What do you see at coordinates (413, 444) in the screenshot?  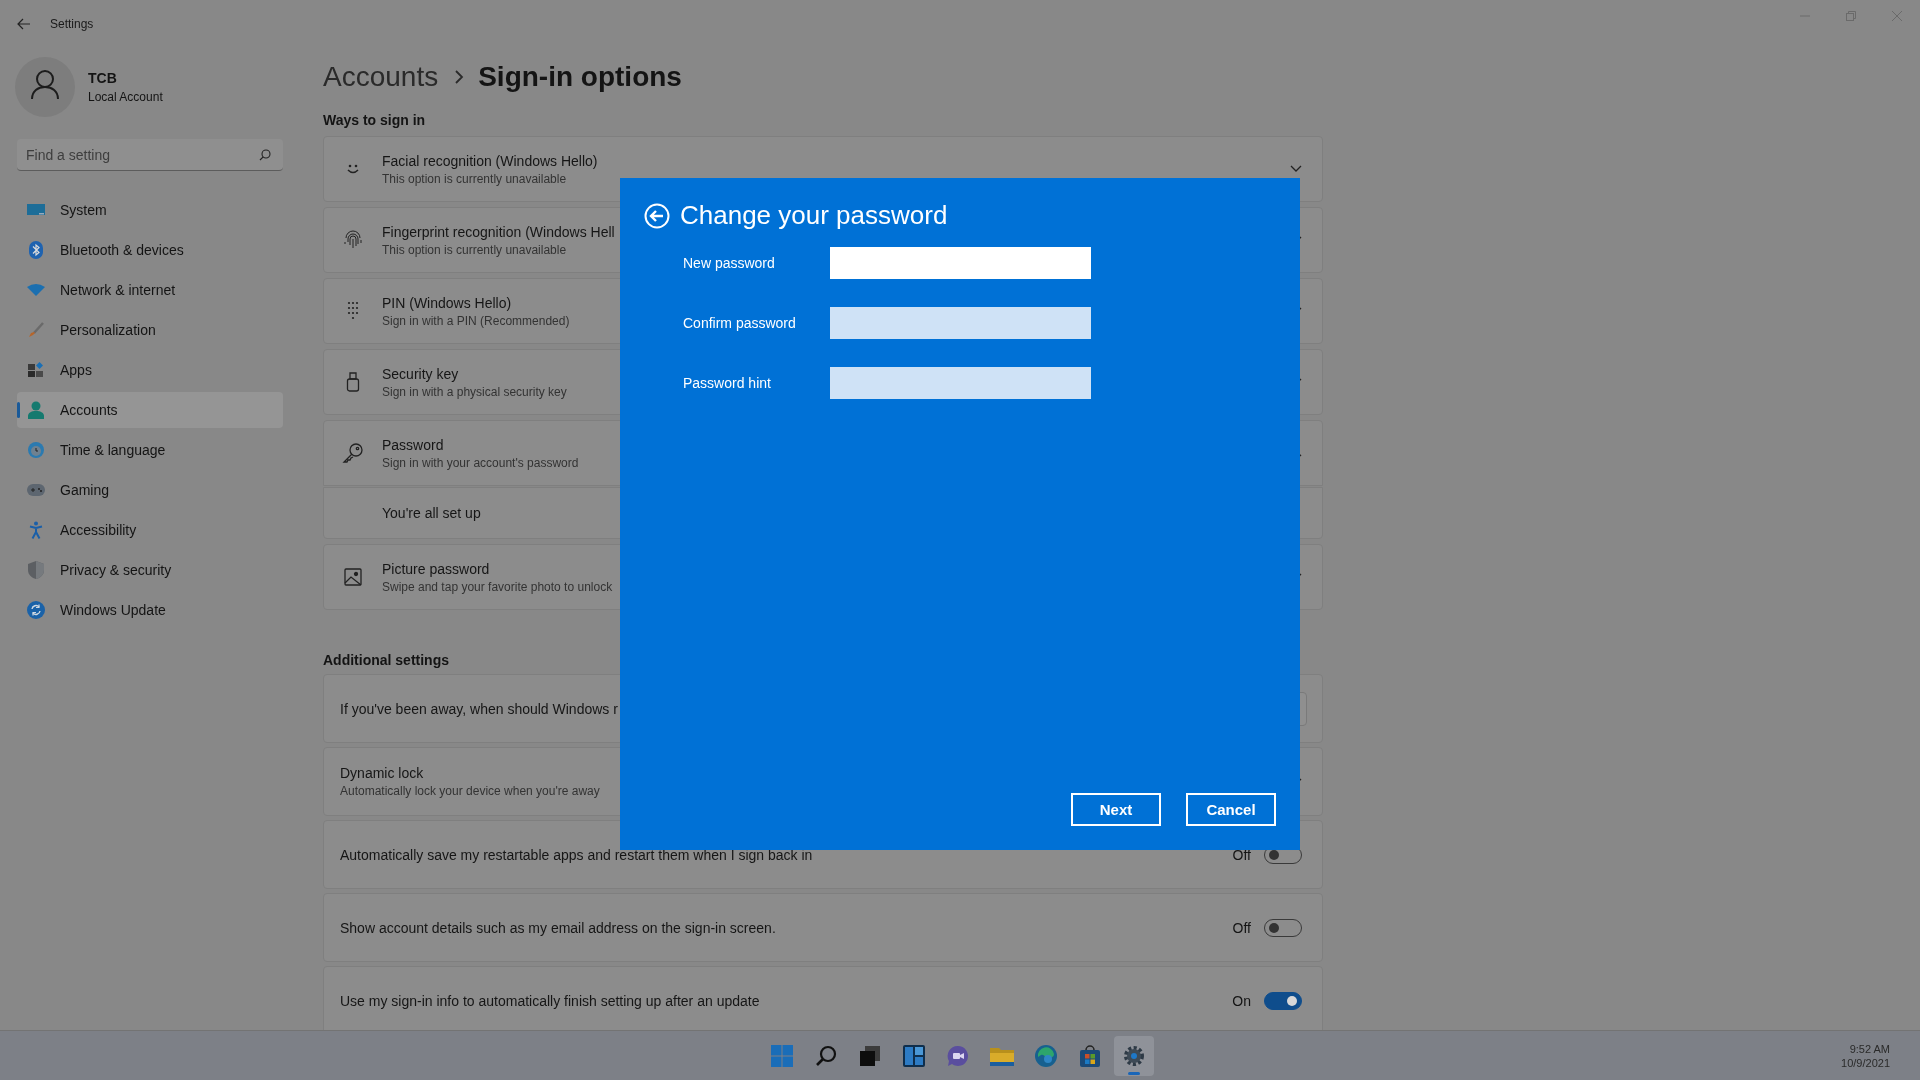 I see `card-title: Password` at bounding box center [413, 444].